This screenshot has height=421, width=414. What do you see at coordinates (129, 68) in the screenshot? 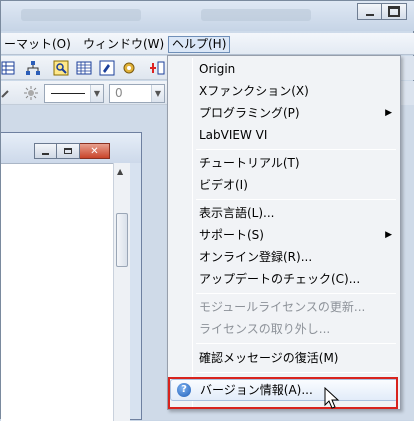
I see `settings-gear-icon` at bounding box center [129, 68].